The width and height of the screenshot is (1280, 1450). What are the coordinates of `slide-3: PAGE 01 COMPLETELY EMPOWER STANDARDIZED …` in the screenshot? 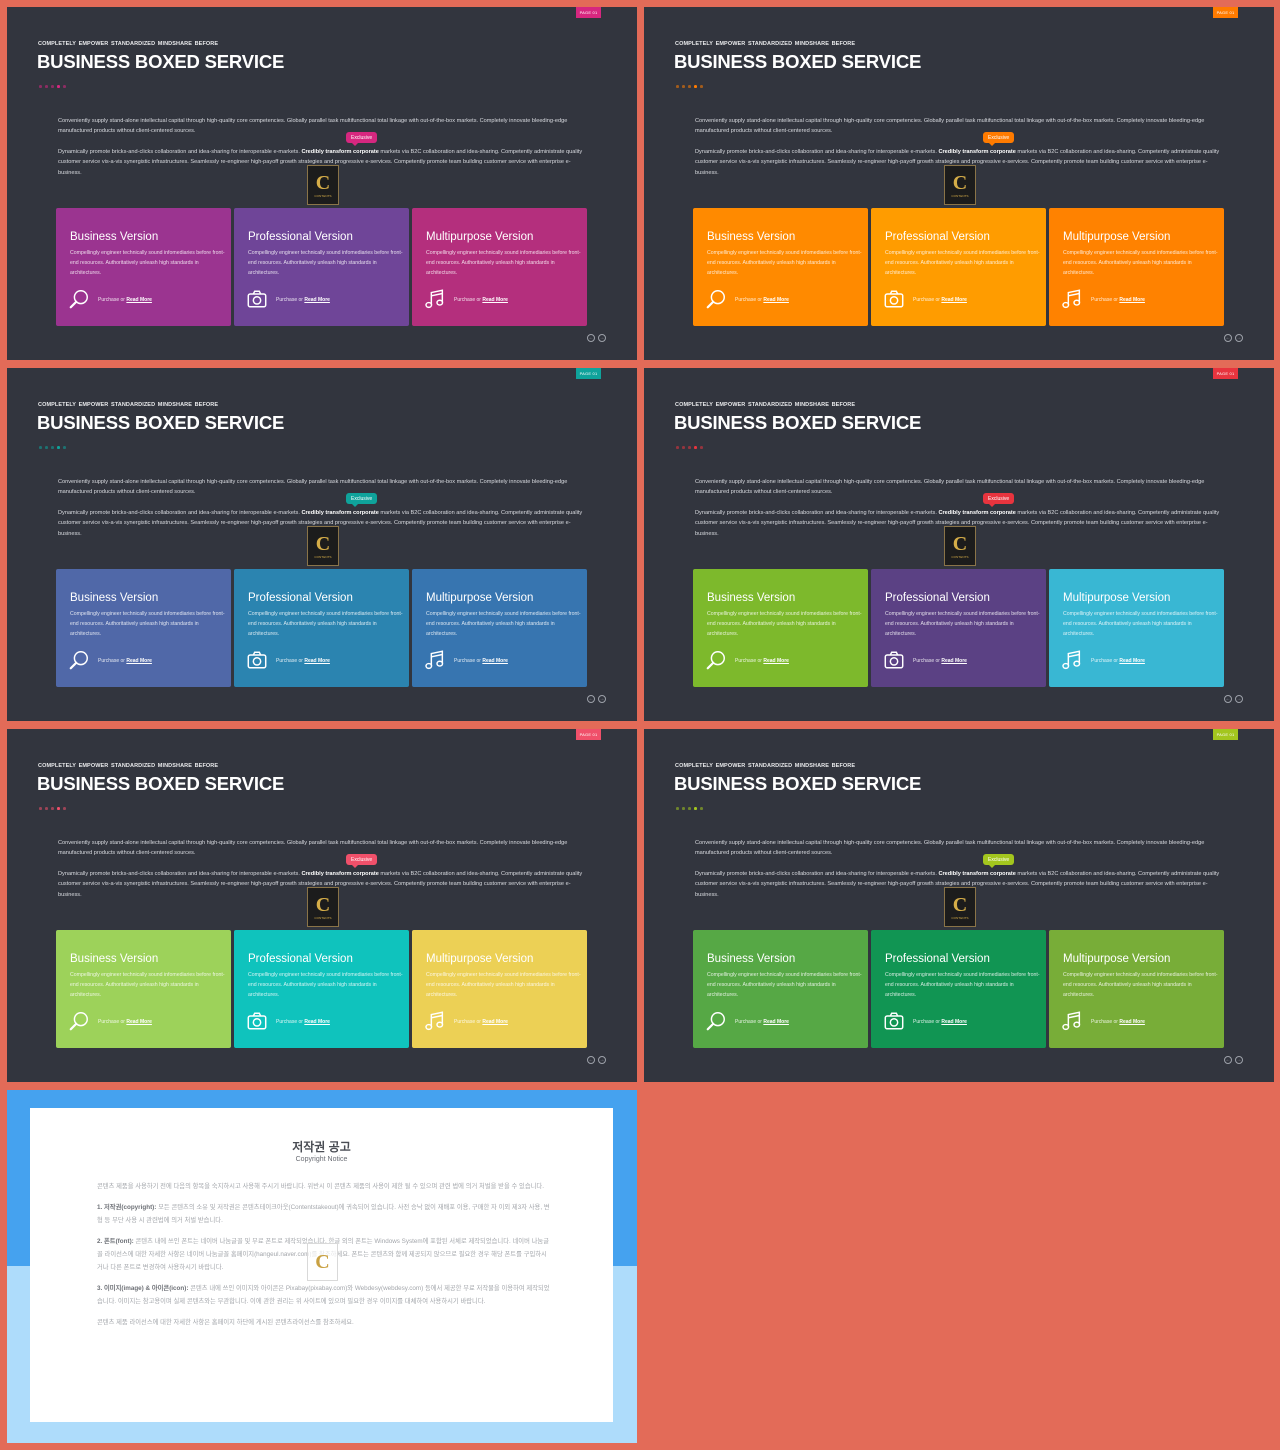 It's located at (322, 544).